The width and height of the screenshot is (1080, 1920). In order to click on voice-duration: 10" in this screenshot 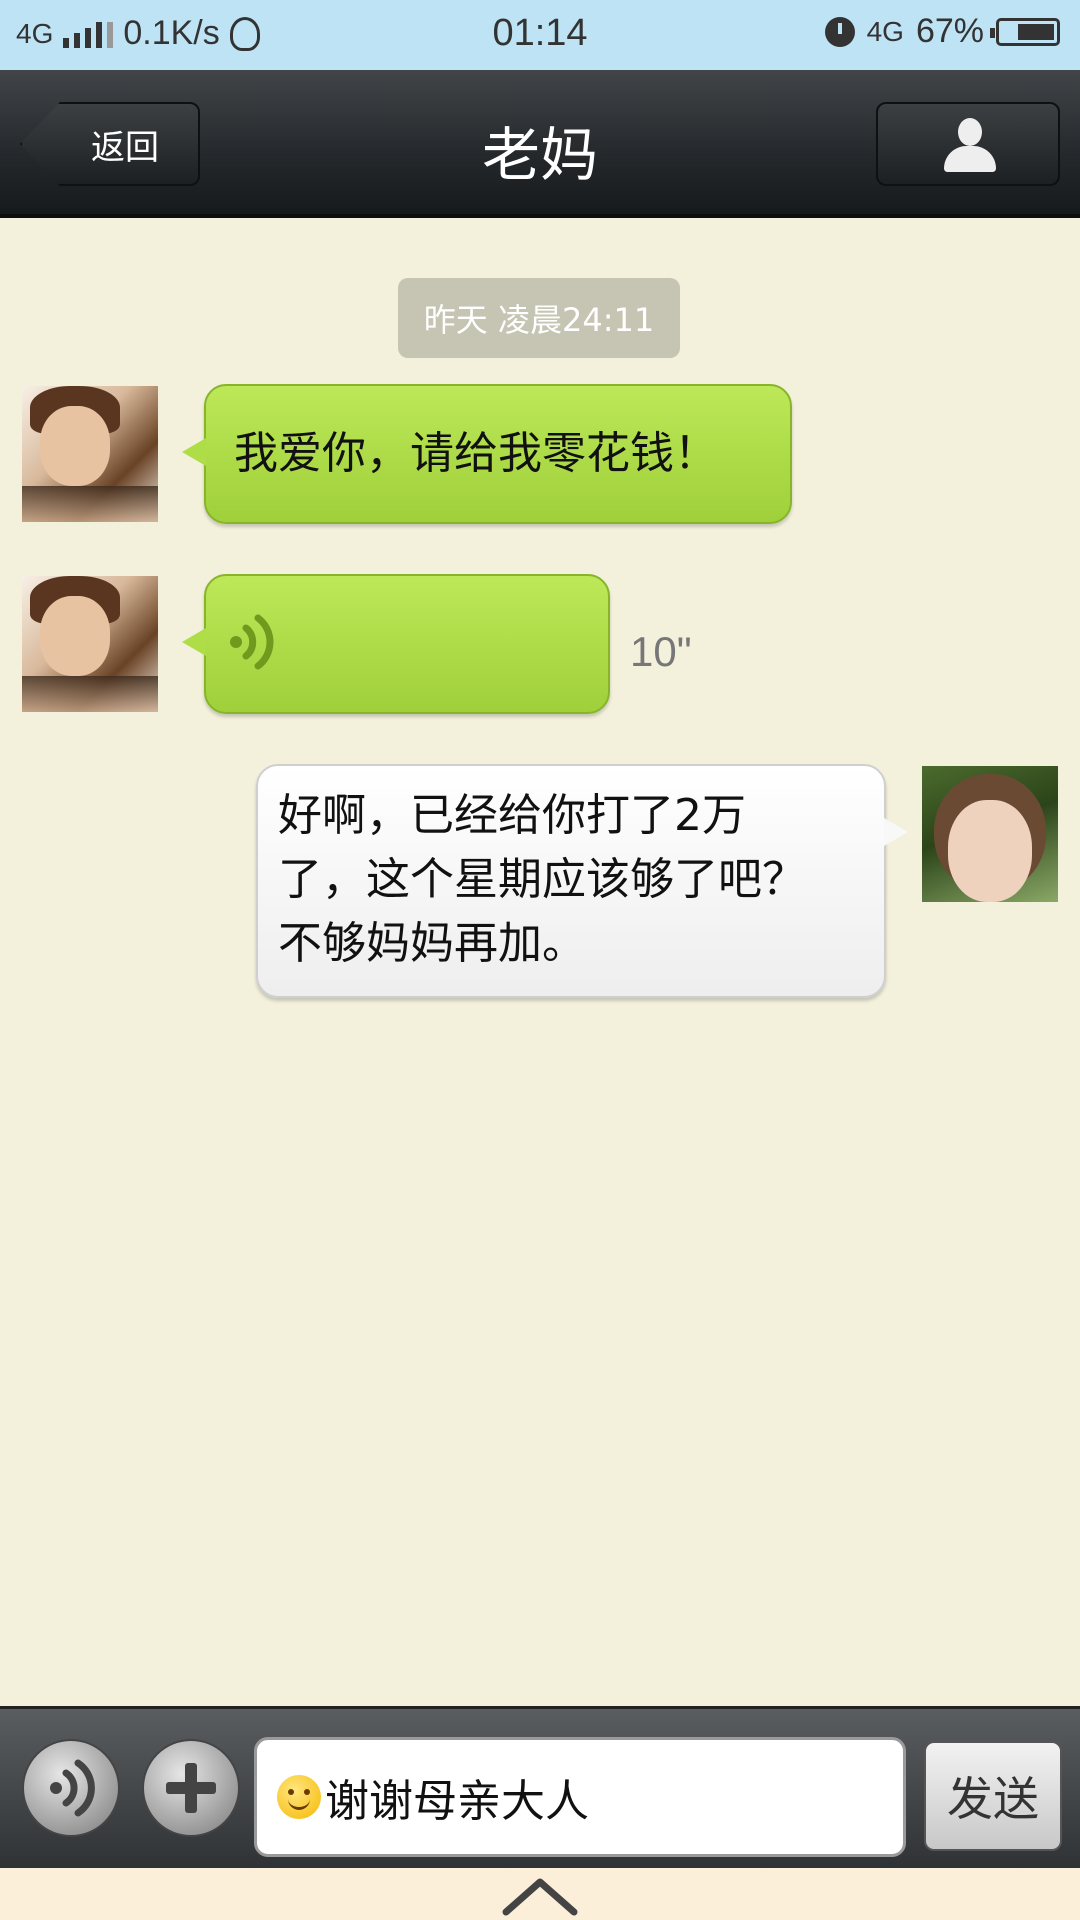, I will do `click(661, 651)`.